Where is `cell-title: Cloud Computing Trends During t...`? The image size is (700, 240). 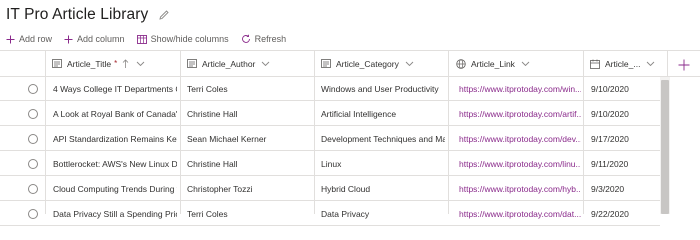
cell-title: Cloud Computing Trends During t... is located at coordinates (115, 188).